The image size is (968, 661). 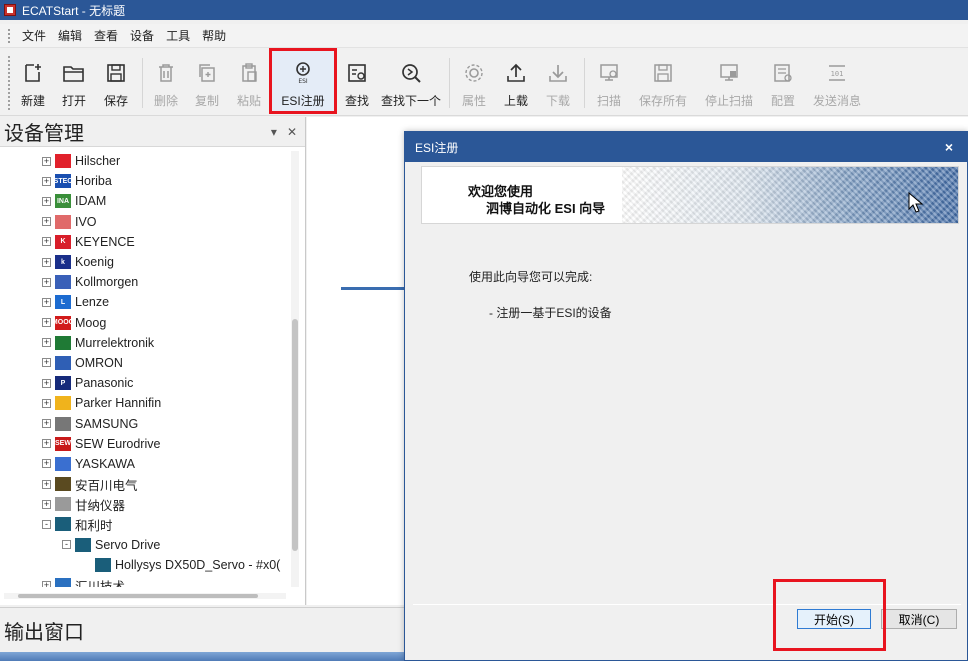 I want to click on tree-item: -Servo Drive, so click(x=145, y=545).